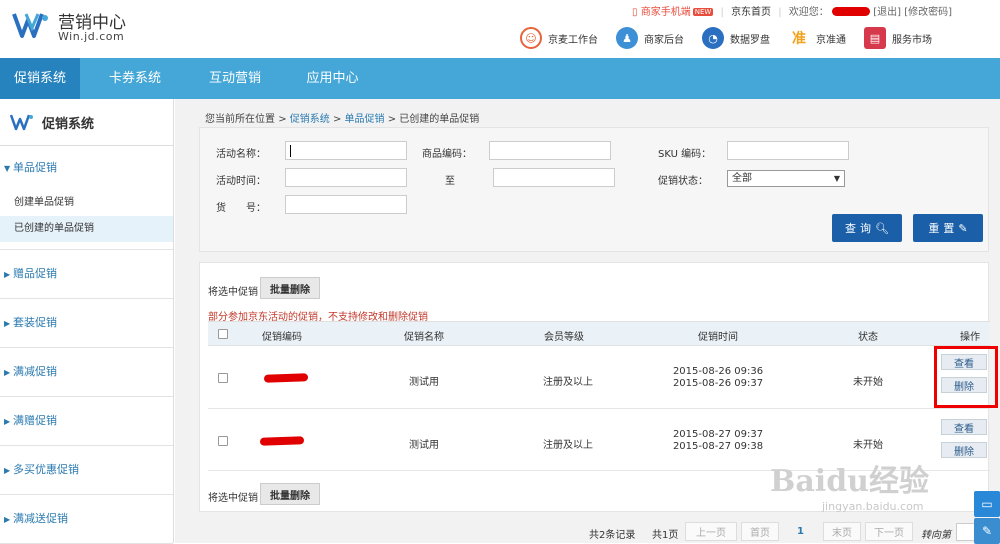 The image size is (1000, 544). What do you see at coordinates (842, 531) in the screenshot?
I see `pager-last: 末页` at bounding box center [842, 531].